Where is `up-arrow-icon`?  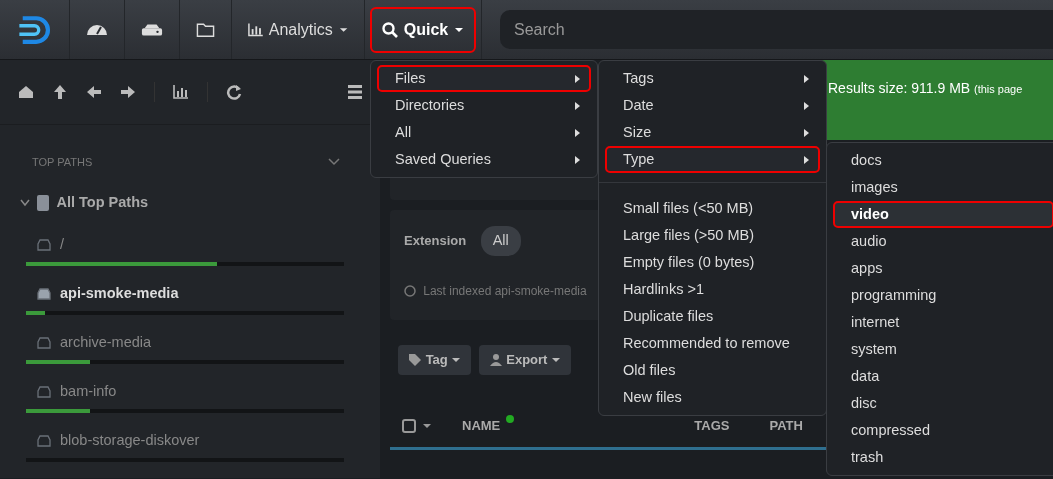
up-arrow-icon is located at coordinates (60, 92).